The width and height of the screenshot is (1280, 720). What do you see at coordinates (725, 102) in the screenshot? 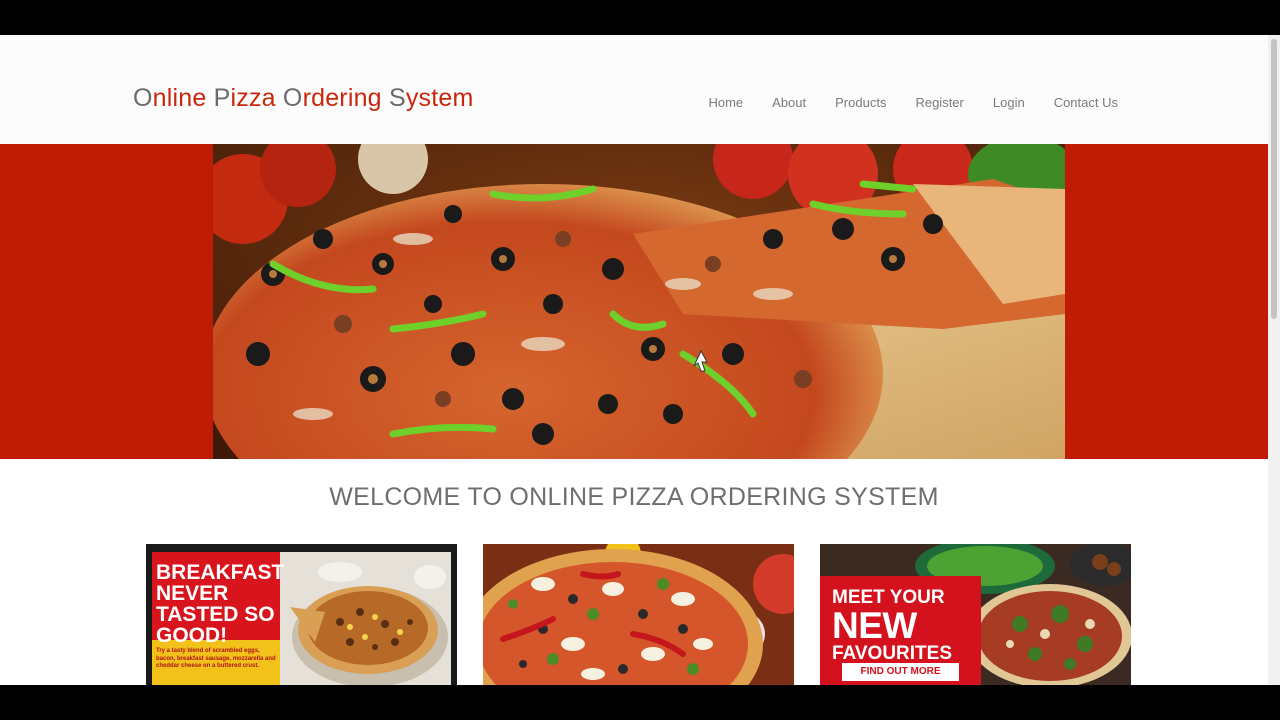
I see `nav-home-link: Home` at bounding box center [725, 102].